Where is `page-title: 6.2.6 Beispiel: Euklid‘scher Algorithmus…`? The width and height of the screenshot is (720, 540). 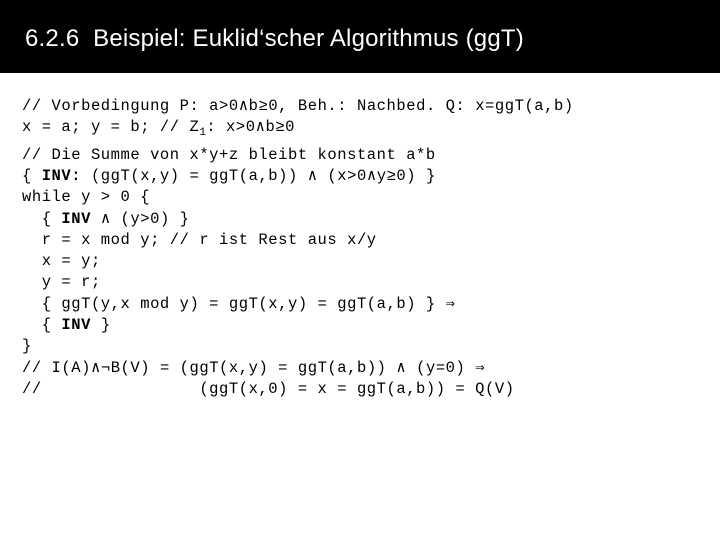
page-title: 6.2.6 Beispiel: Euklid‘scher Algorithmus… is located at coordinates (274, 38).